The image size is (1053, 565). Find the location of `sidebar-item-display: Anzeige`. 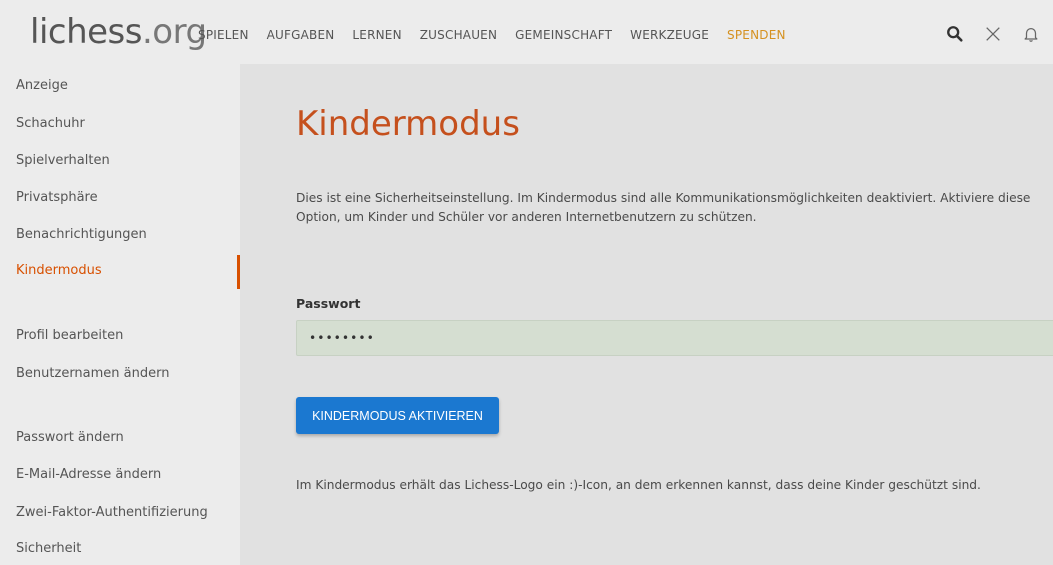

sidebar-item-display: Anzeige is located at coordinates (42, 85).